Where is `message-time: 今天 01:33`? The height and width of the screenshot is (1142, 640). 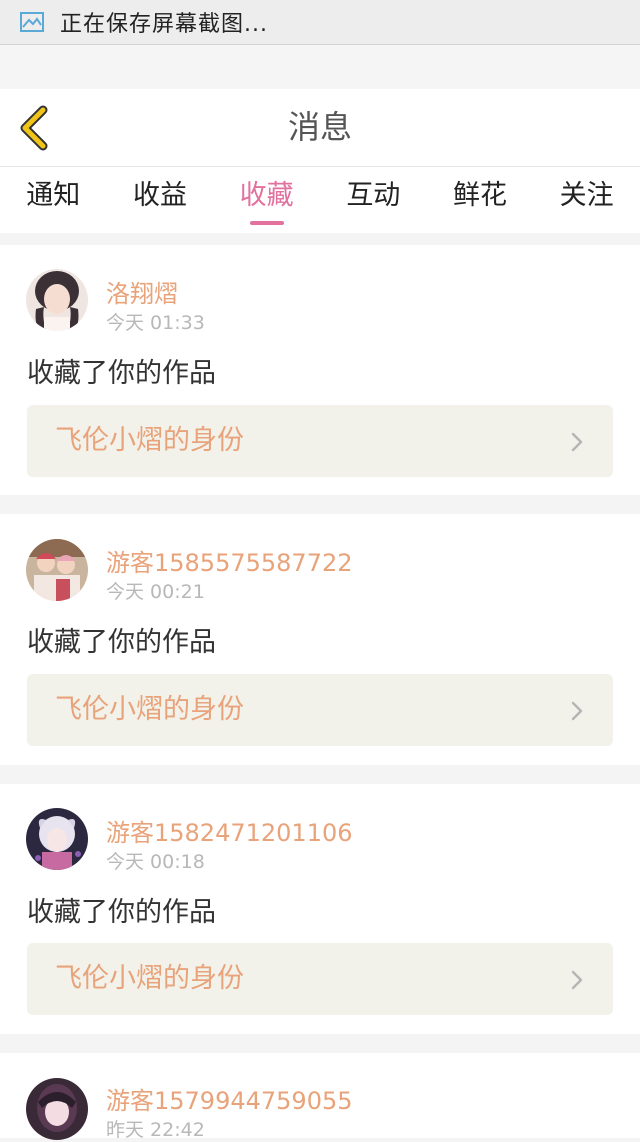 message-time: 今天 01:33 is located at coordinates (155, 323).